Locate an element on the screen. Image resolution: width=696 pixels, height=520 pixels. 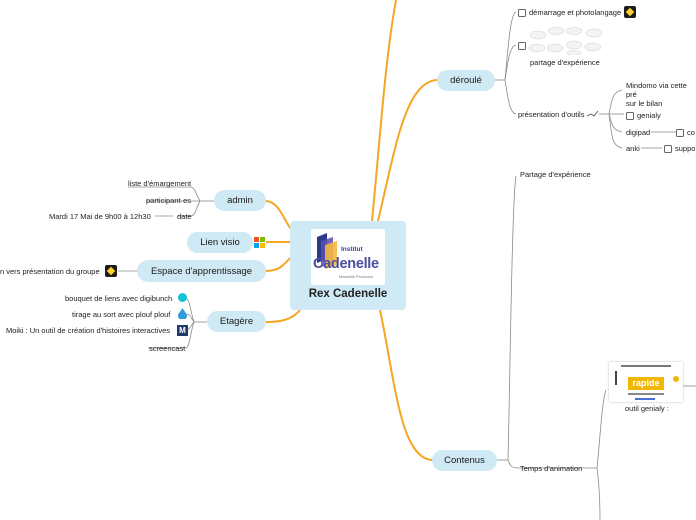
node-deroule: déroulé is located at coordinates (466, 80).